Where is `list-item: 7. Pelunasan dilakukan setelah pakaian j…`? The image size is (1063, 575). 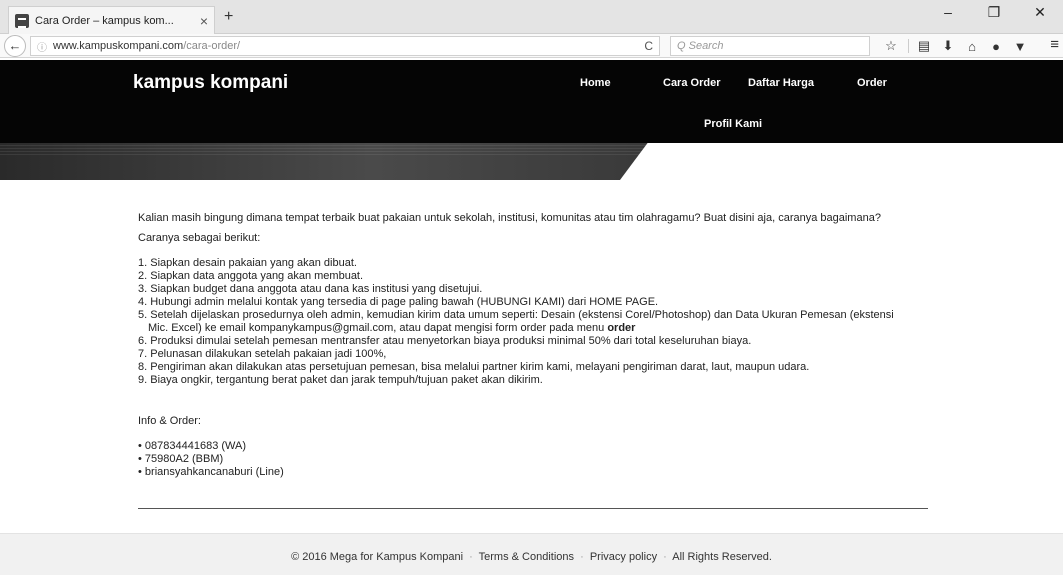
list-item: 7. Pelunasan dilakukan setelah pakaian j… is located at coordinates (262, 354).